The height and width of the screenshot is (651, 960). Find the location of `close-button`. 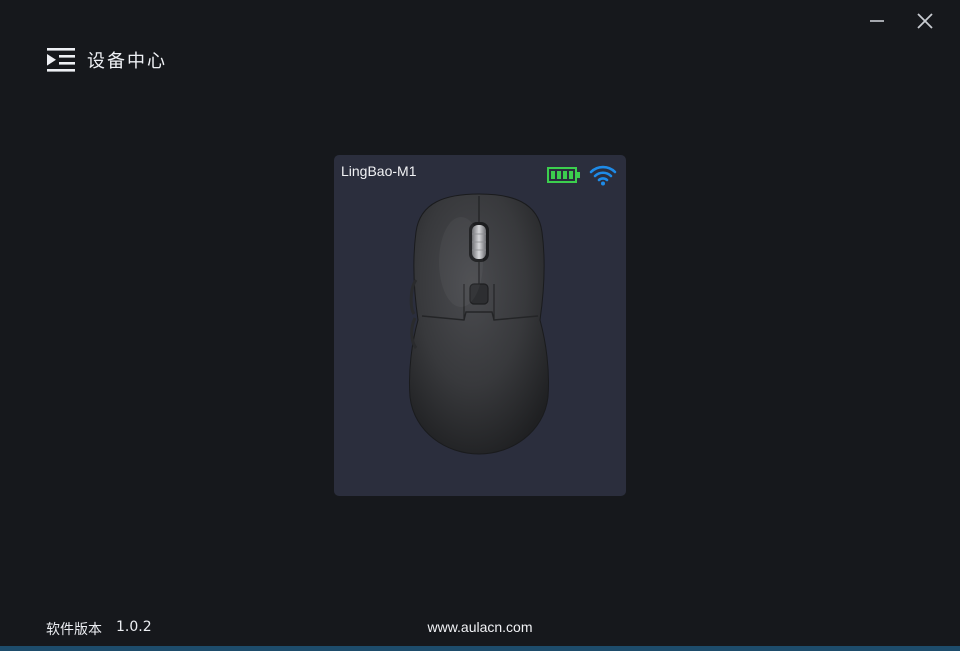

close-button is located at coordinates (925, 21).